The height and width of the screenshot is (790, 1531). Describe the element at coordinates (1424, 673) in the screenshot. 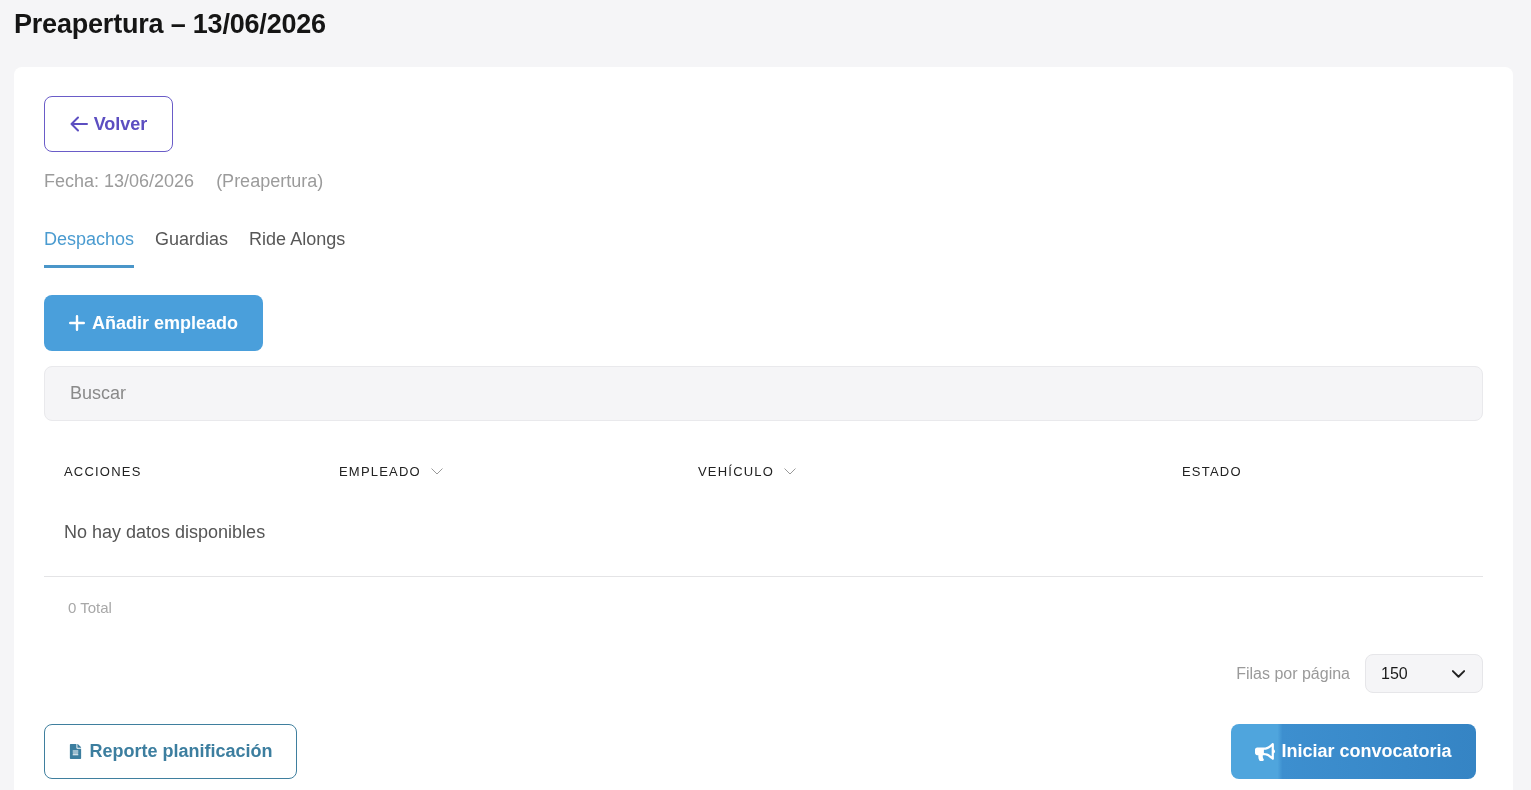

I see `rows-per-page-select: 150` at that location.